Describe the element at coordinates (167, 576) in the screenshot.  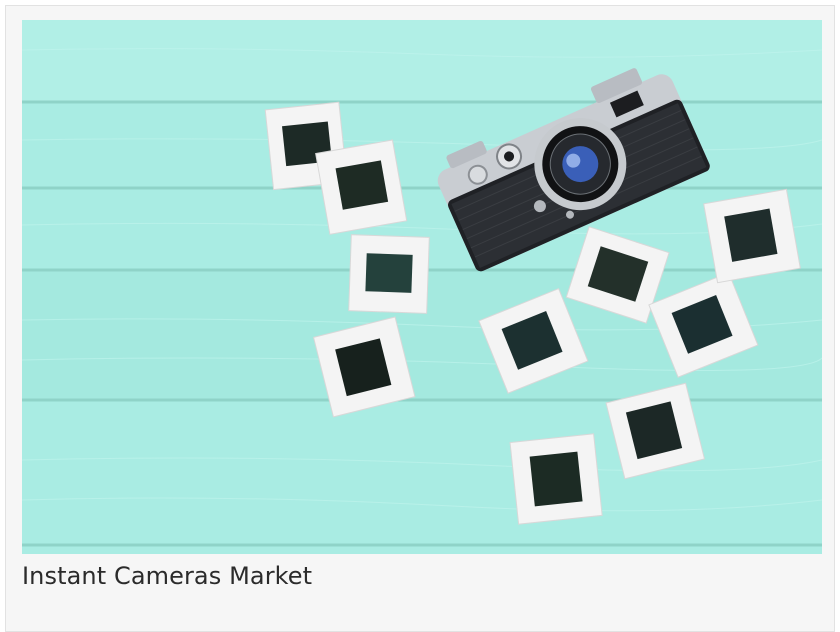
I see `card-caption: Instant Cameras Market` at that location.